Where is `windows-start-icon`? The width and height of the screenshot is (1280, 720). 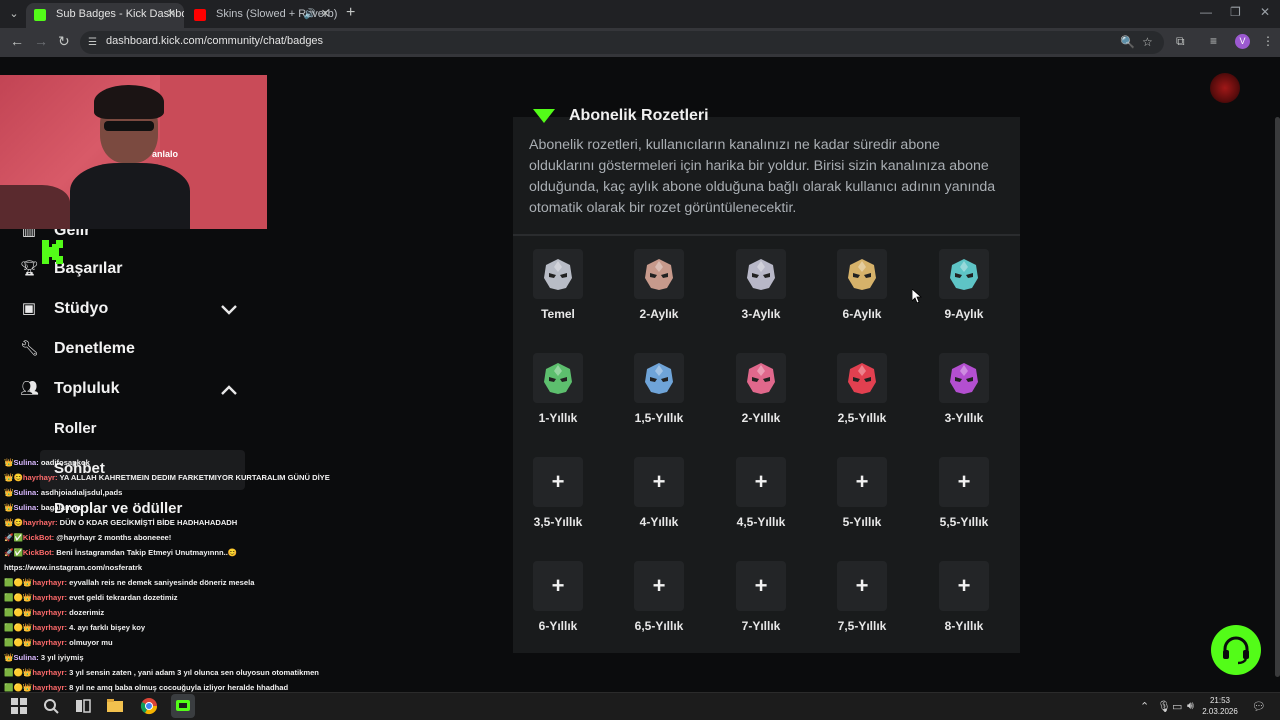
windows-start-icon is located at coordinates (19, 706).